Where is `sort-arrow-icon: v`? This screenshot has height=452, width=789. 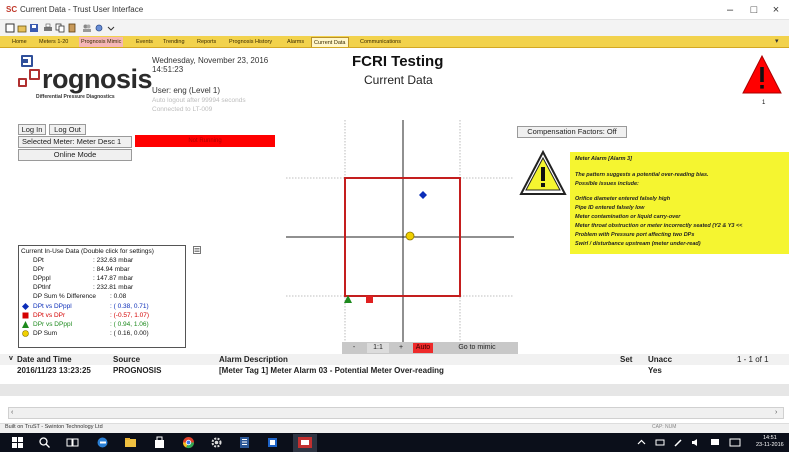 sort-arrow-icon: v is located at coordinates (11, 358).